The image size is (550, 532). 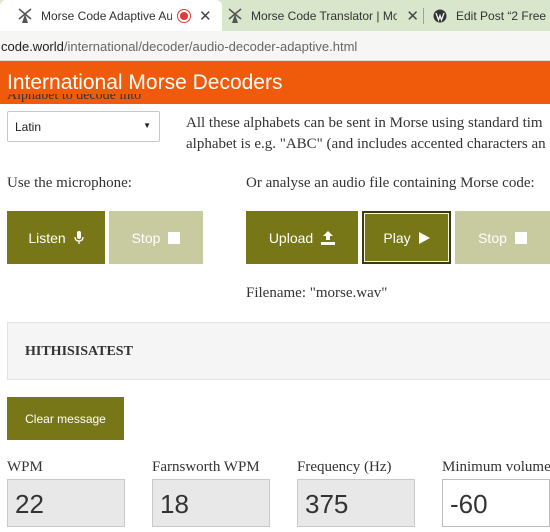 What do you see at coordinates (65, 418) in the screenshot?
I see `clear-message-button: Clear message` at bounding box center [65, 418].